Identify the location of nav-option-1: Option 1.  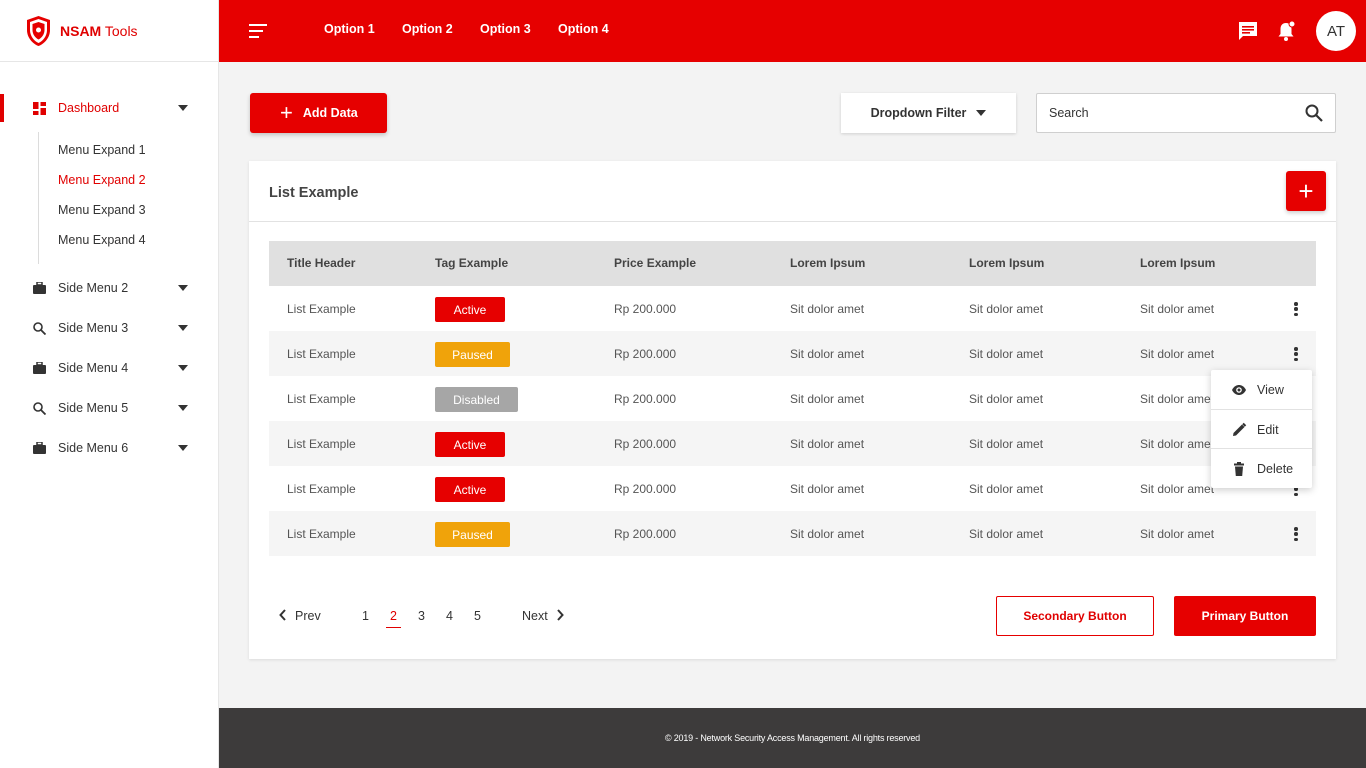
(349, 29).